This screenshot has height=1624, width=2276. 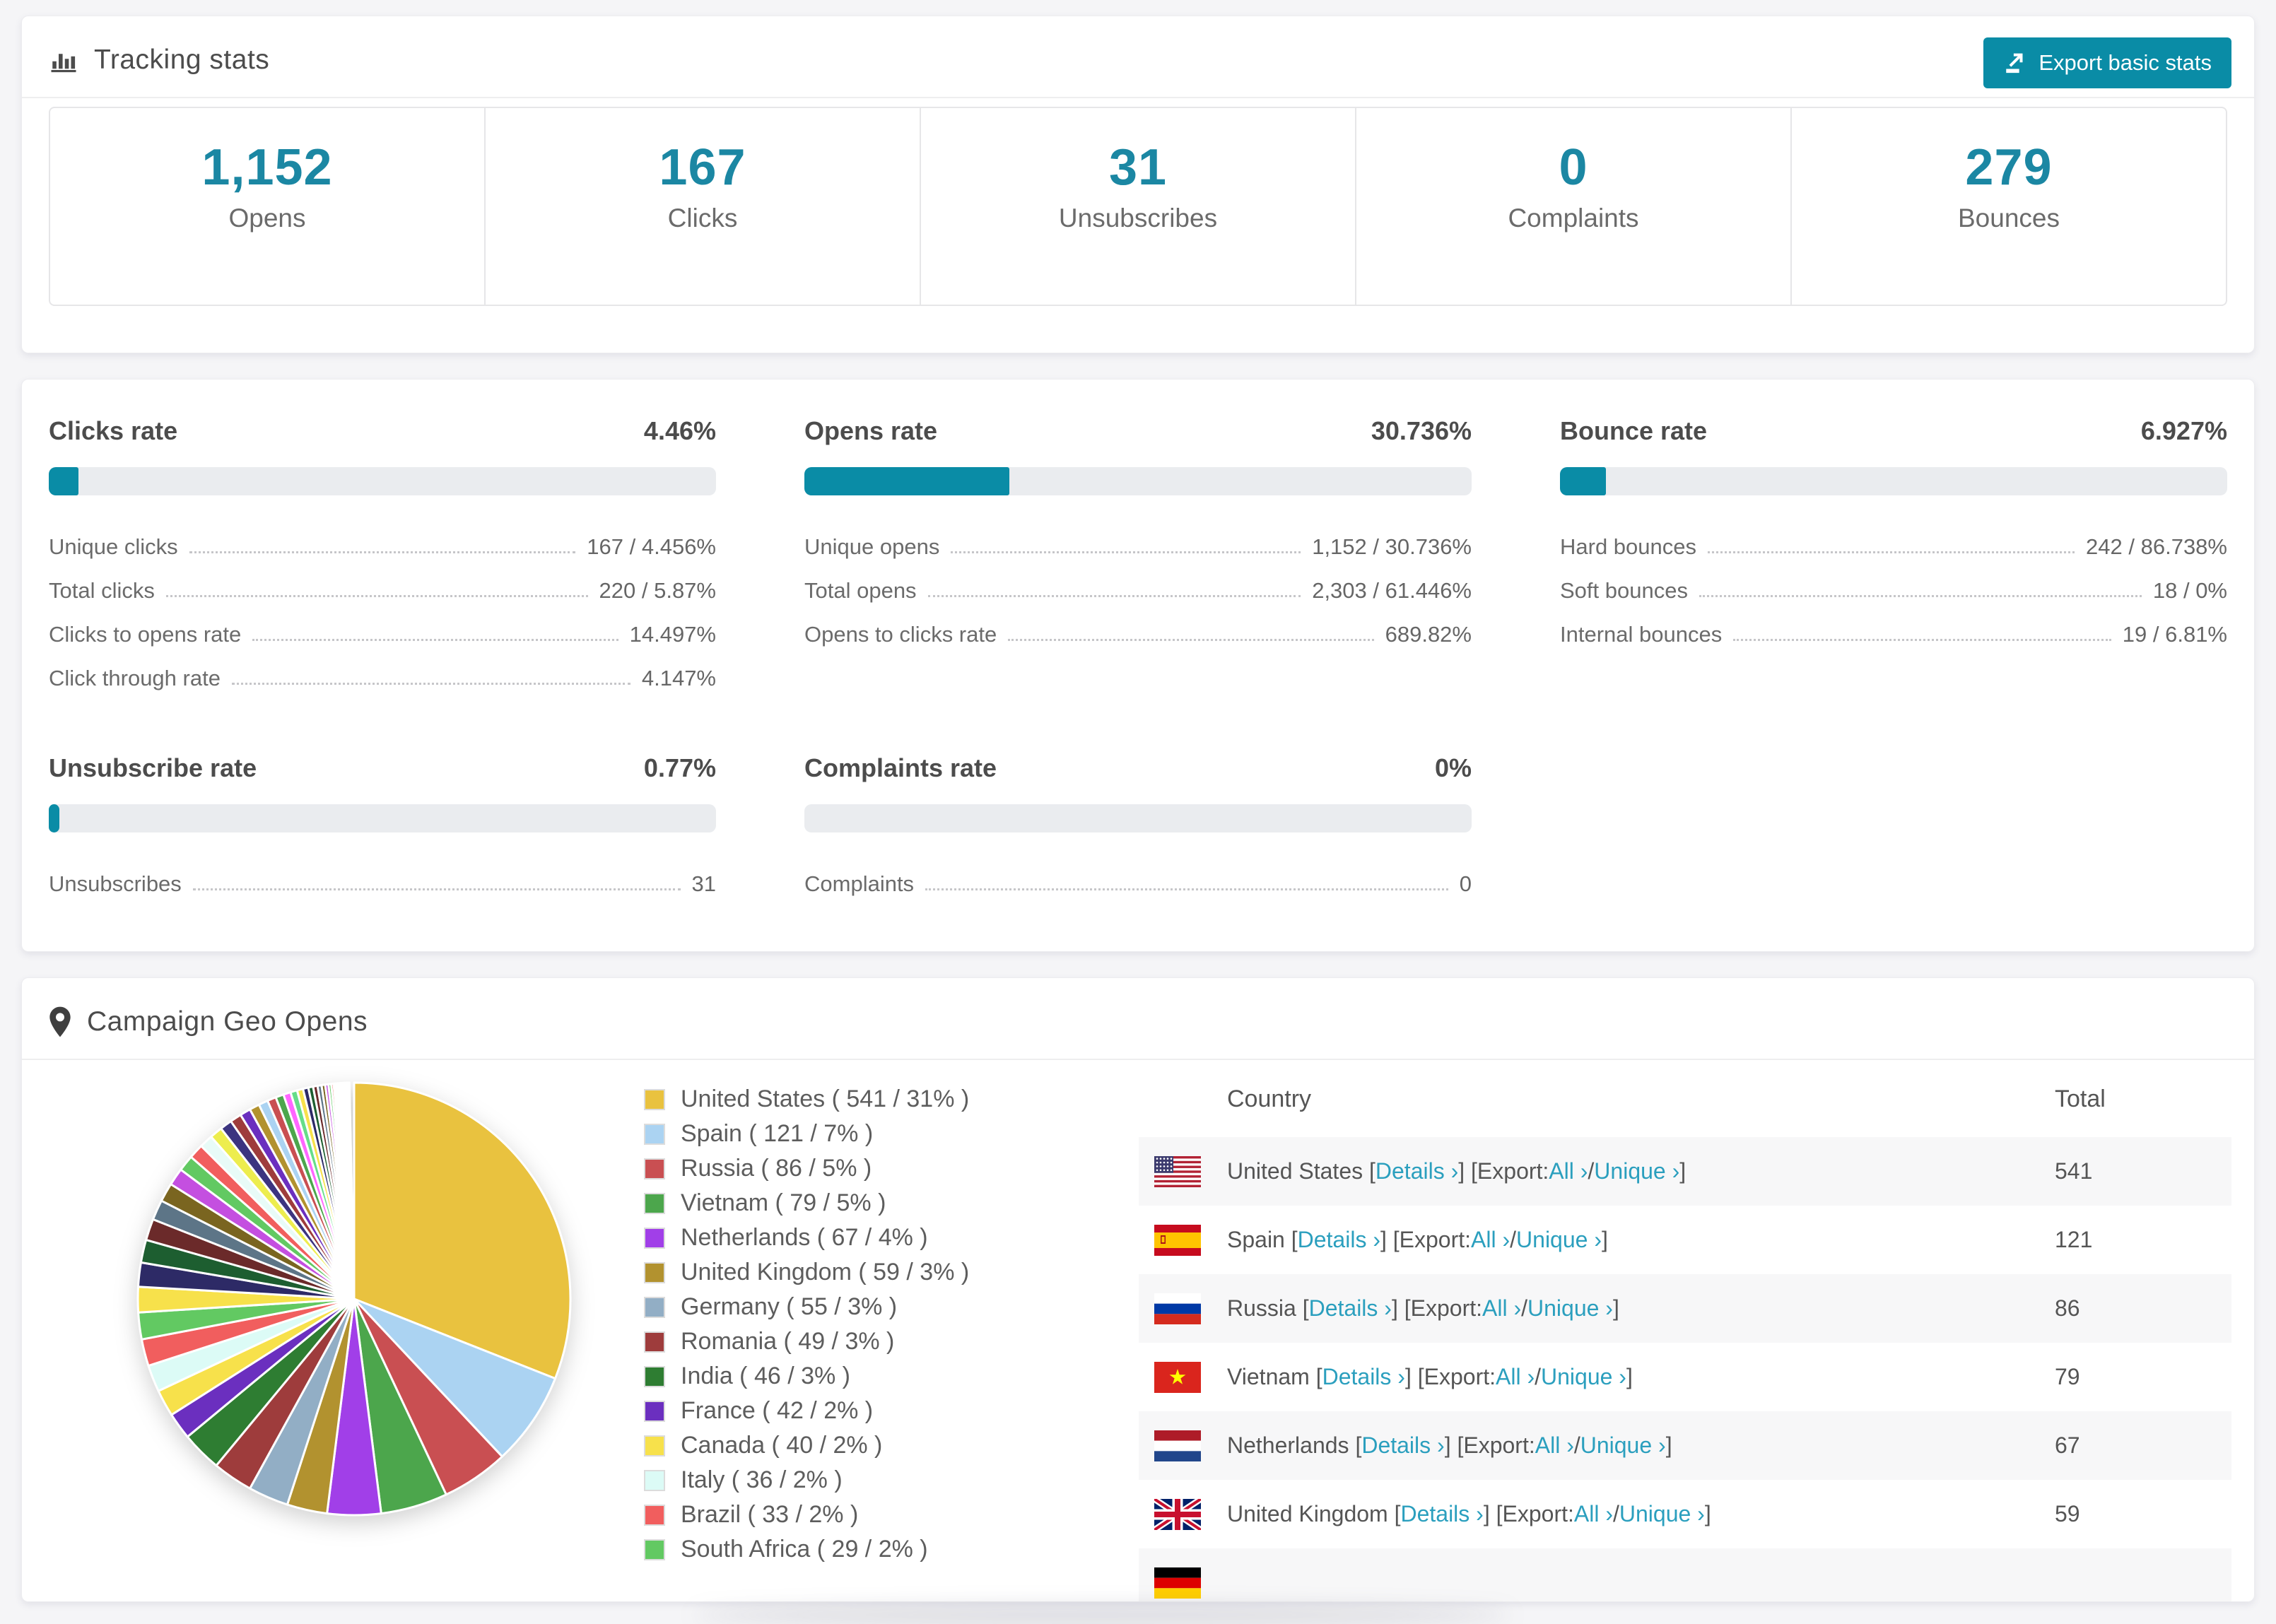 I want to click on legend-item-netherlands: Netherlands ( 67 / 4% ), so click(x=891, y=1238).